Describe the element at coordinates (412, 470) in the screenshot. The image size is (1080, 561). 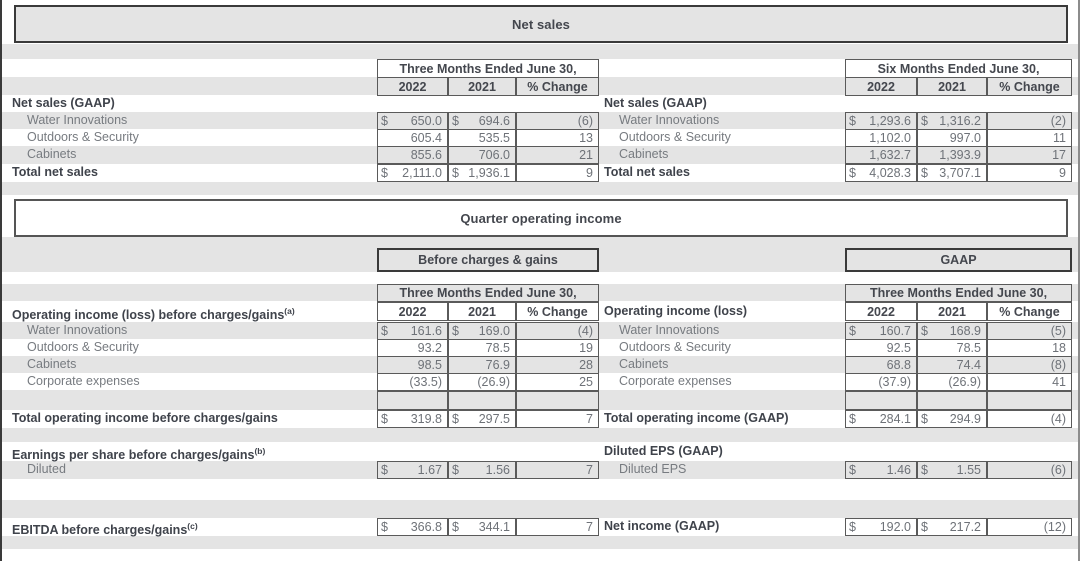
I see `eps-cell-2022: $ 1.67` at that location.